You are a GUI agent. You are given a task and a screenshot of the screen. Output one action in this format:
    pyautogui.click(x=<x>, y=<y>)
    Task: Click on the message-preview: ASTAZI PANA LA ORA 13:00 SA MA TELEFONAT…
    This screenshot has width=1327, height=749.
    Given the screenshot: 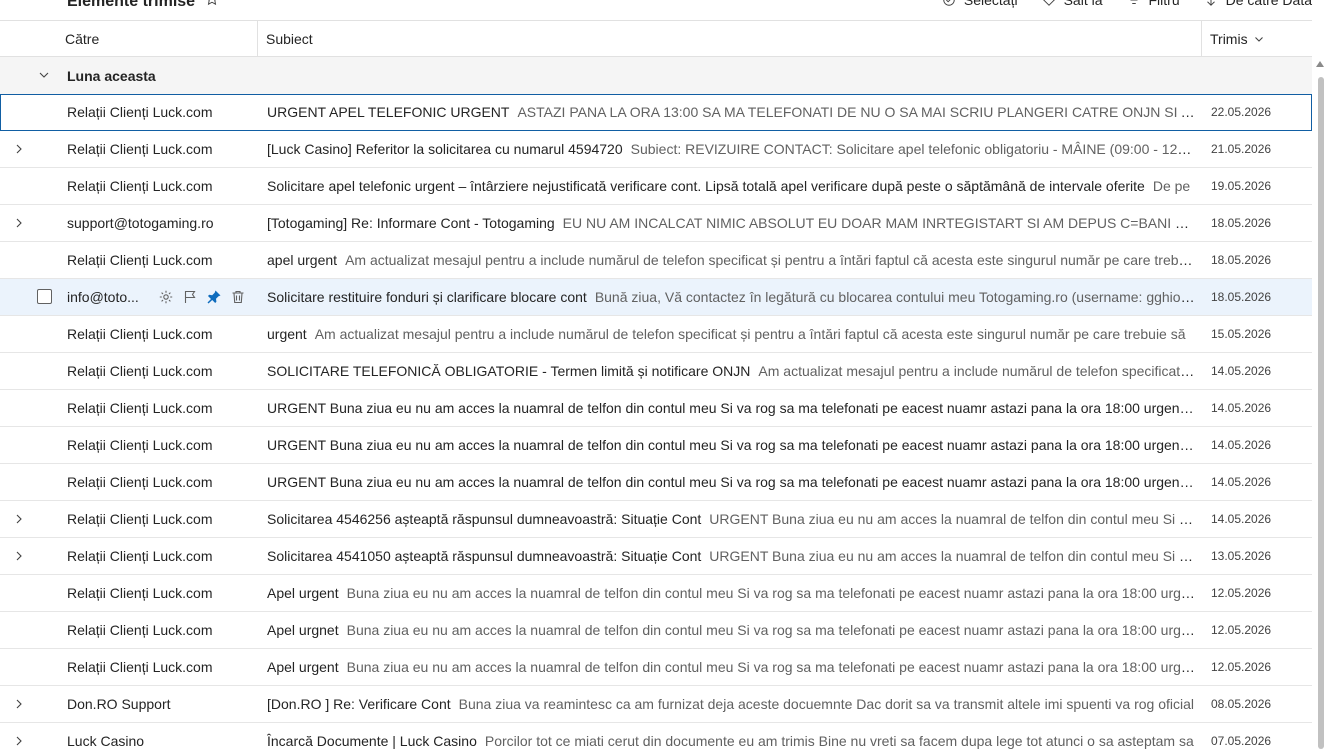 What is the action you would take?
    pyautogui.click(x=856, y=112)
    